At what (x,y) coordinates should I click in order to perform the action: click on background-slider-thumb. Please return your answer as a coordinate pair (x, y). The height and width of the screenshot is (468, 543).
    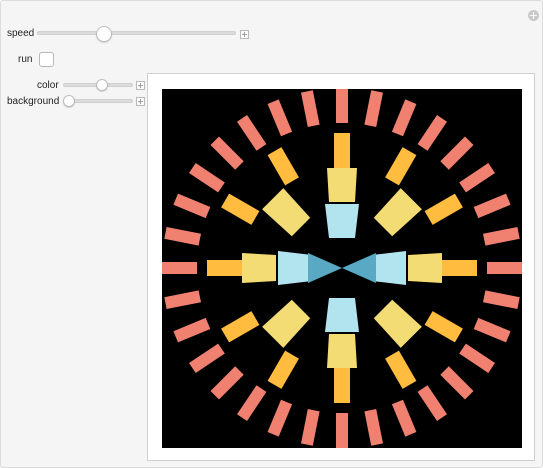
    Looking at the image, I should click on (69, 101).